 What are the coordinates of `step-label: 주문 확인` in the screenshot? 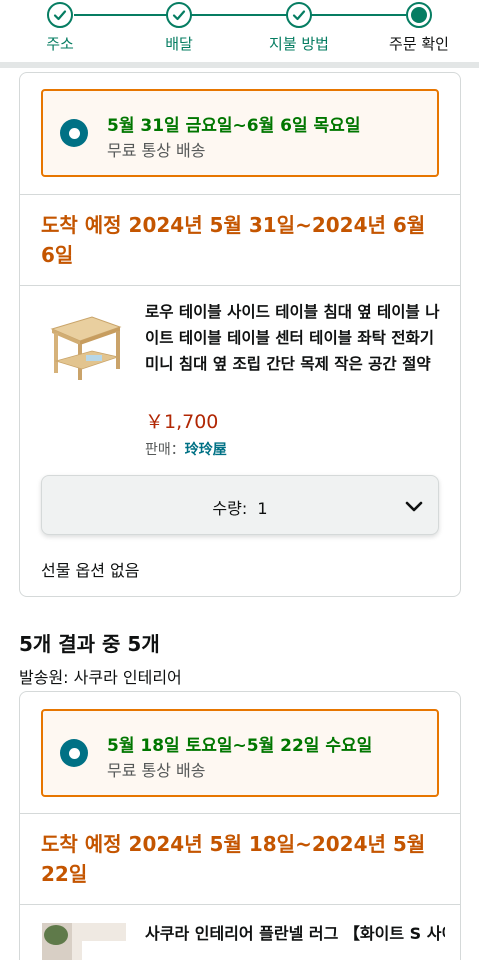 It's located at (419, 44).